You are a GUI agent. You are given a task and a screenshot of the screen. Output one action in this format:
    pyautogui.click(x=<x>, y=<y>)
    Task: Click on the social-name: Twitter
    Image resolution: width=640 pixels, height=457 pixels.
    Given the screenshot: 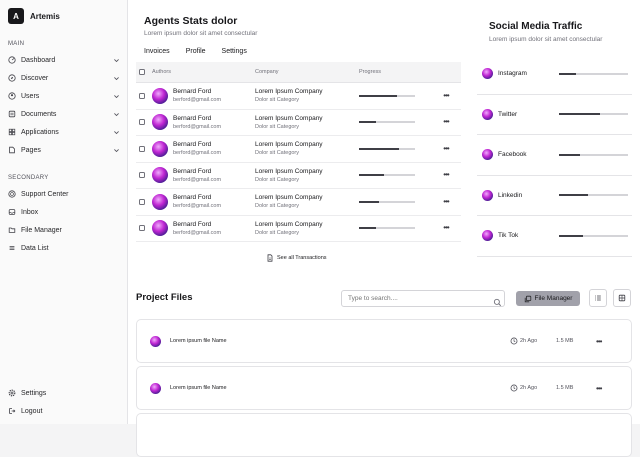 What is the action you would take?
    pyautogui.click(x=508, y=114)
    